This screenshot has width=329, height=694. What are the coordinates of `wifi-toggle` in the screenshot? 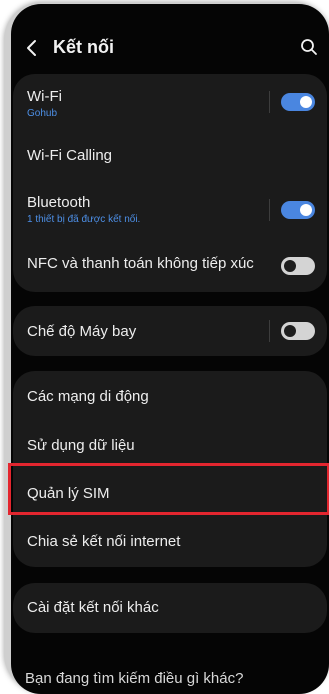 It's located at (298, 102).